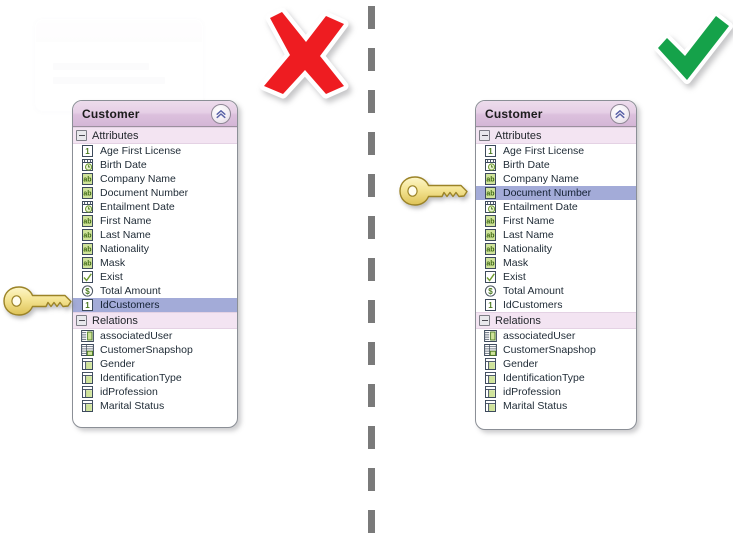 The height and width of the screenshot is (544, 733). What do you see at coordinates (137, 207) in the screenshot?
I see `list-item-label: Entailment Date` at bounding box center [137, 207].